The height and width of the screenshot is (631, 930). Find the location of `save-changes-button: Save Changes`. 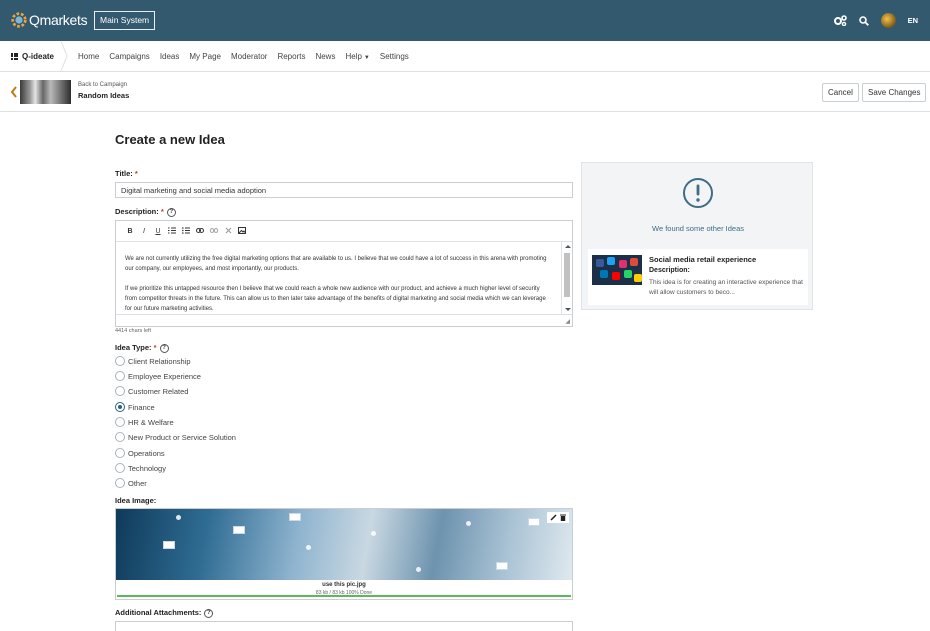

save-changes-button: Save Changes is located at coordinates (894, 92).